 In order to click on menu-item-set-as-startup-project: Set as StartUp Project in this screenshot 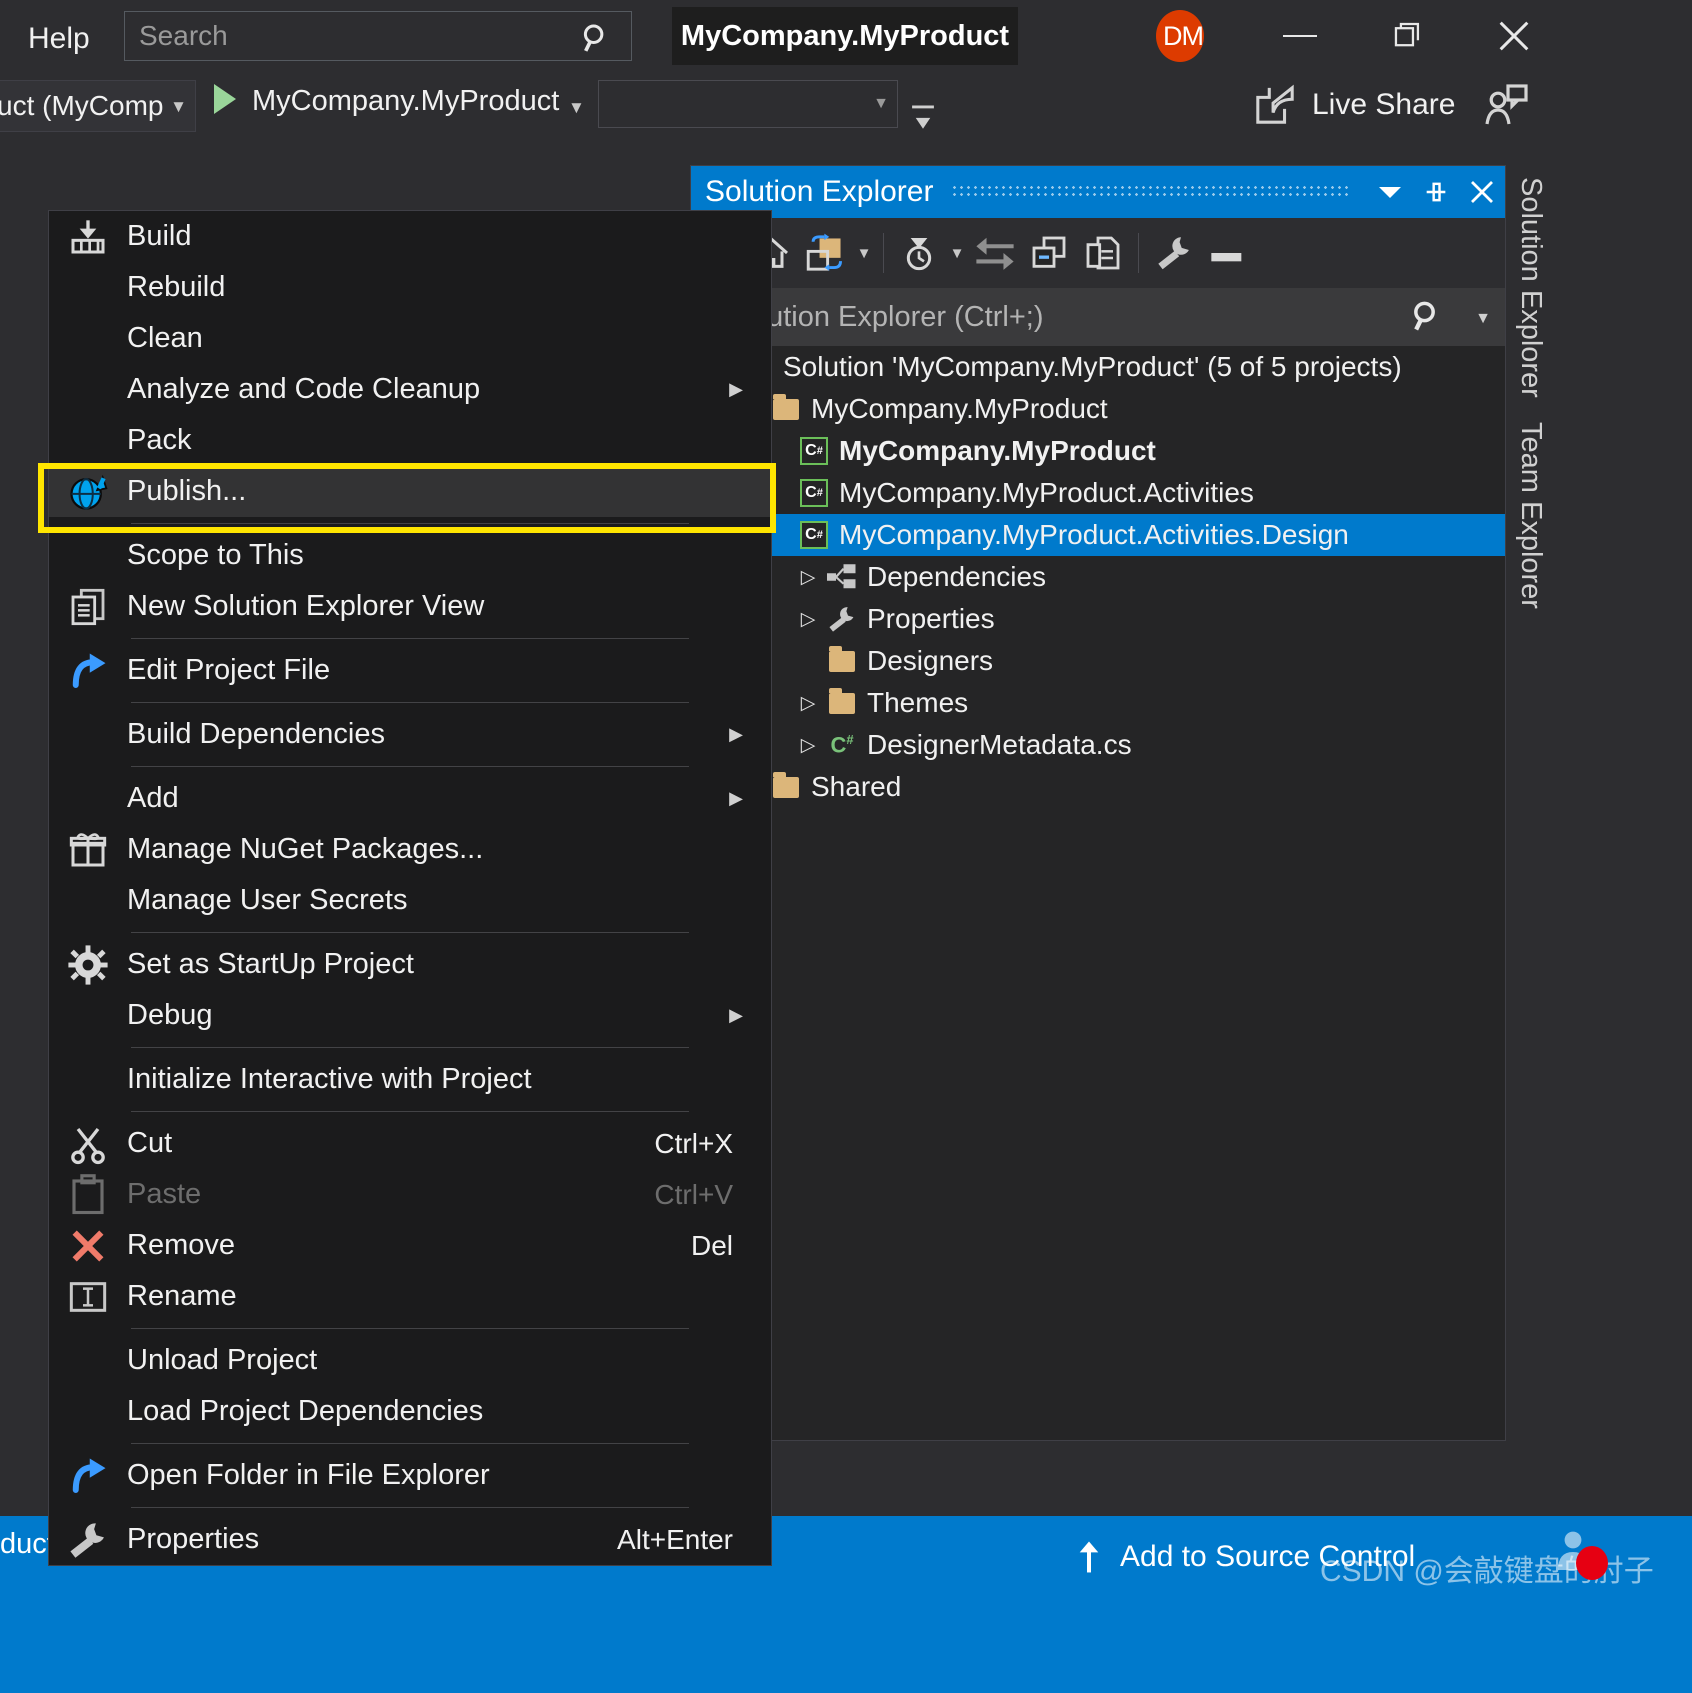, I will do `click(410, 964)`.